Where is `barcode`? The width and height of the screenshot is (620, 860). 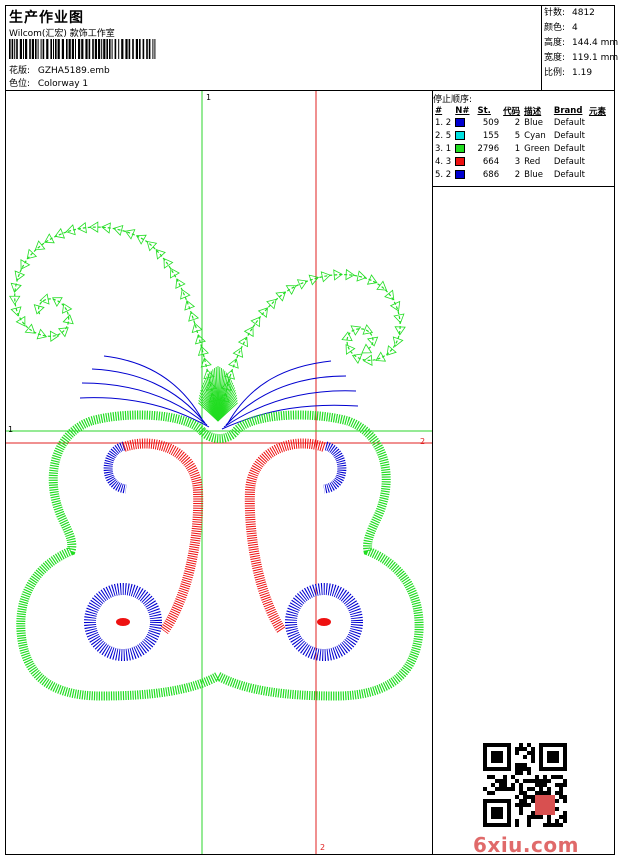 barcode is located at coordinates (82, 49).